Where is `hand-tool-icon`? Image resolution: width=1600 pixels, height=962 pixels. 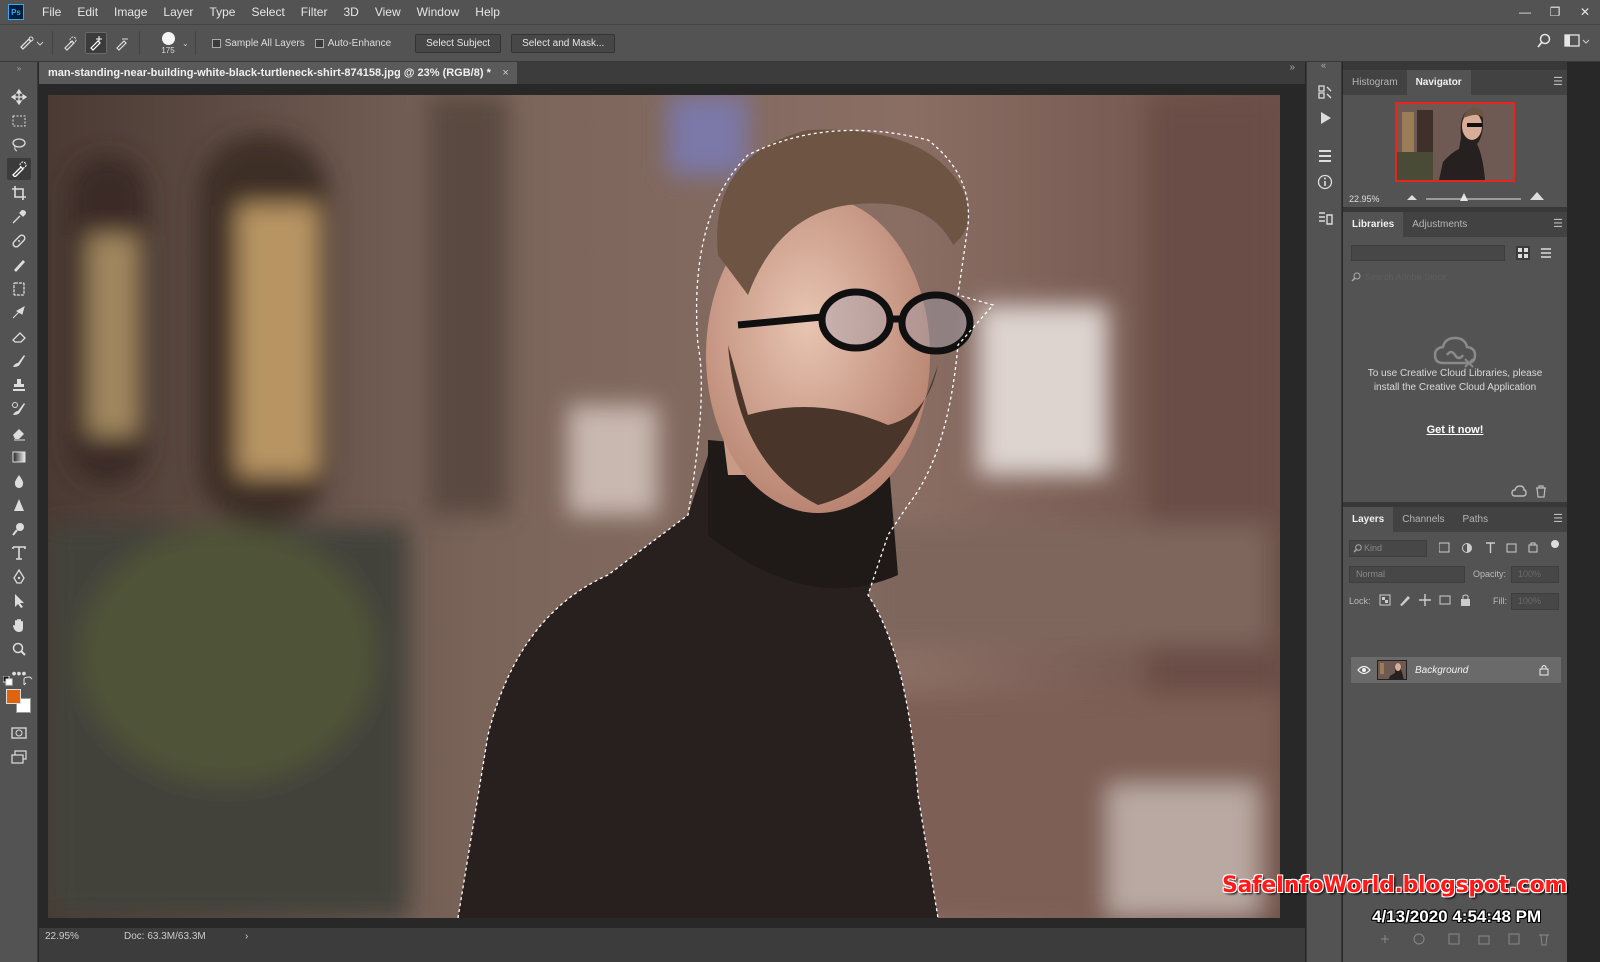 hand-tool-icon is located at coordinates (19, 625).